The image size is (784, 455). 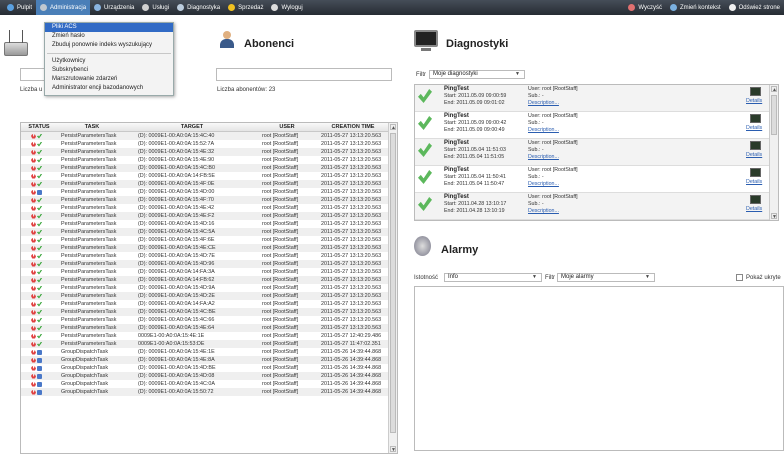 What do you see at coordinates (304, 74) in the screenshot?
I see `abonenci-search-input` at bounding box center [304, 74].